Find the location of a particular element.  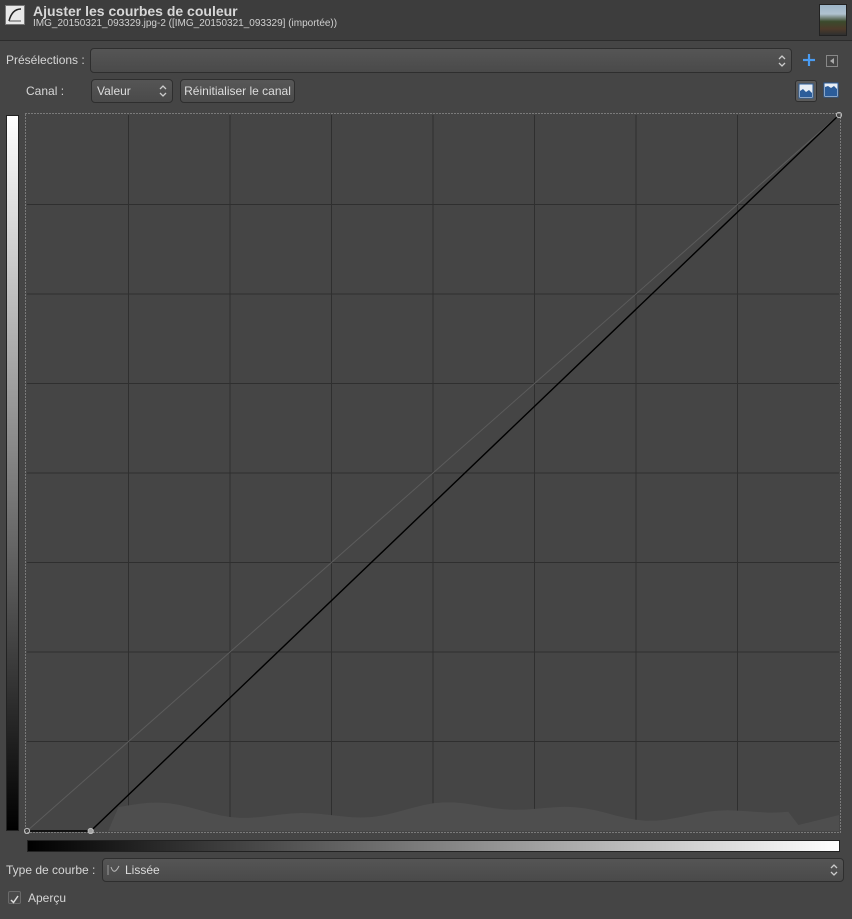

reset-channel-button: Réinitialiser le canal is located at coordinates (237, 91).